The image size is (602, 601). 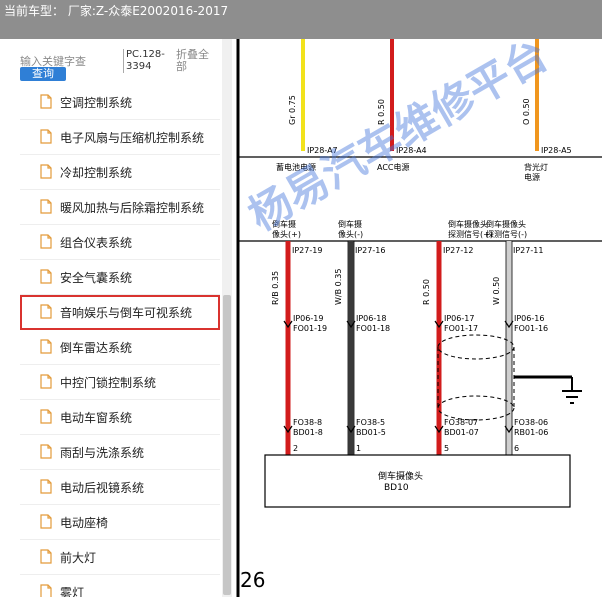 I want to click on signal-label: 像头(+), so click(x=286, y=234).